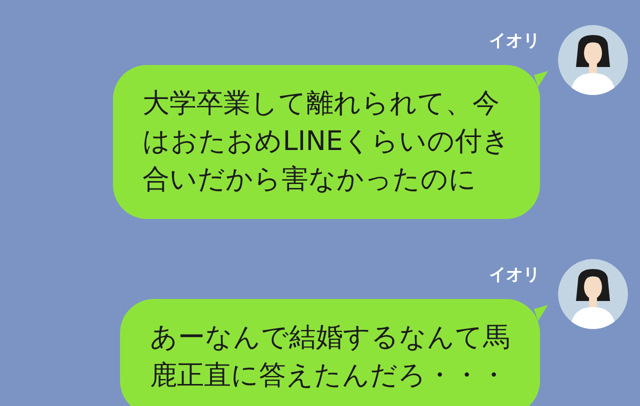 The width and height of the screenshot is (640, 406). I want to click on message-text: 大学卒業して離れられて、今, so click(321, 104).